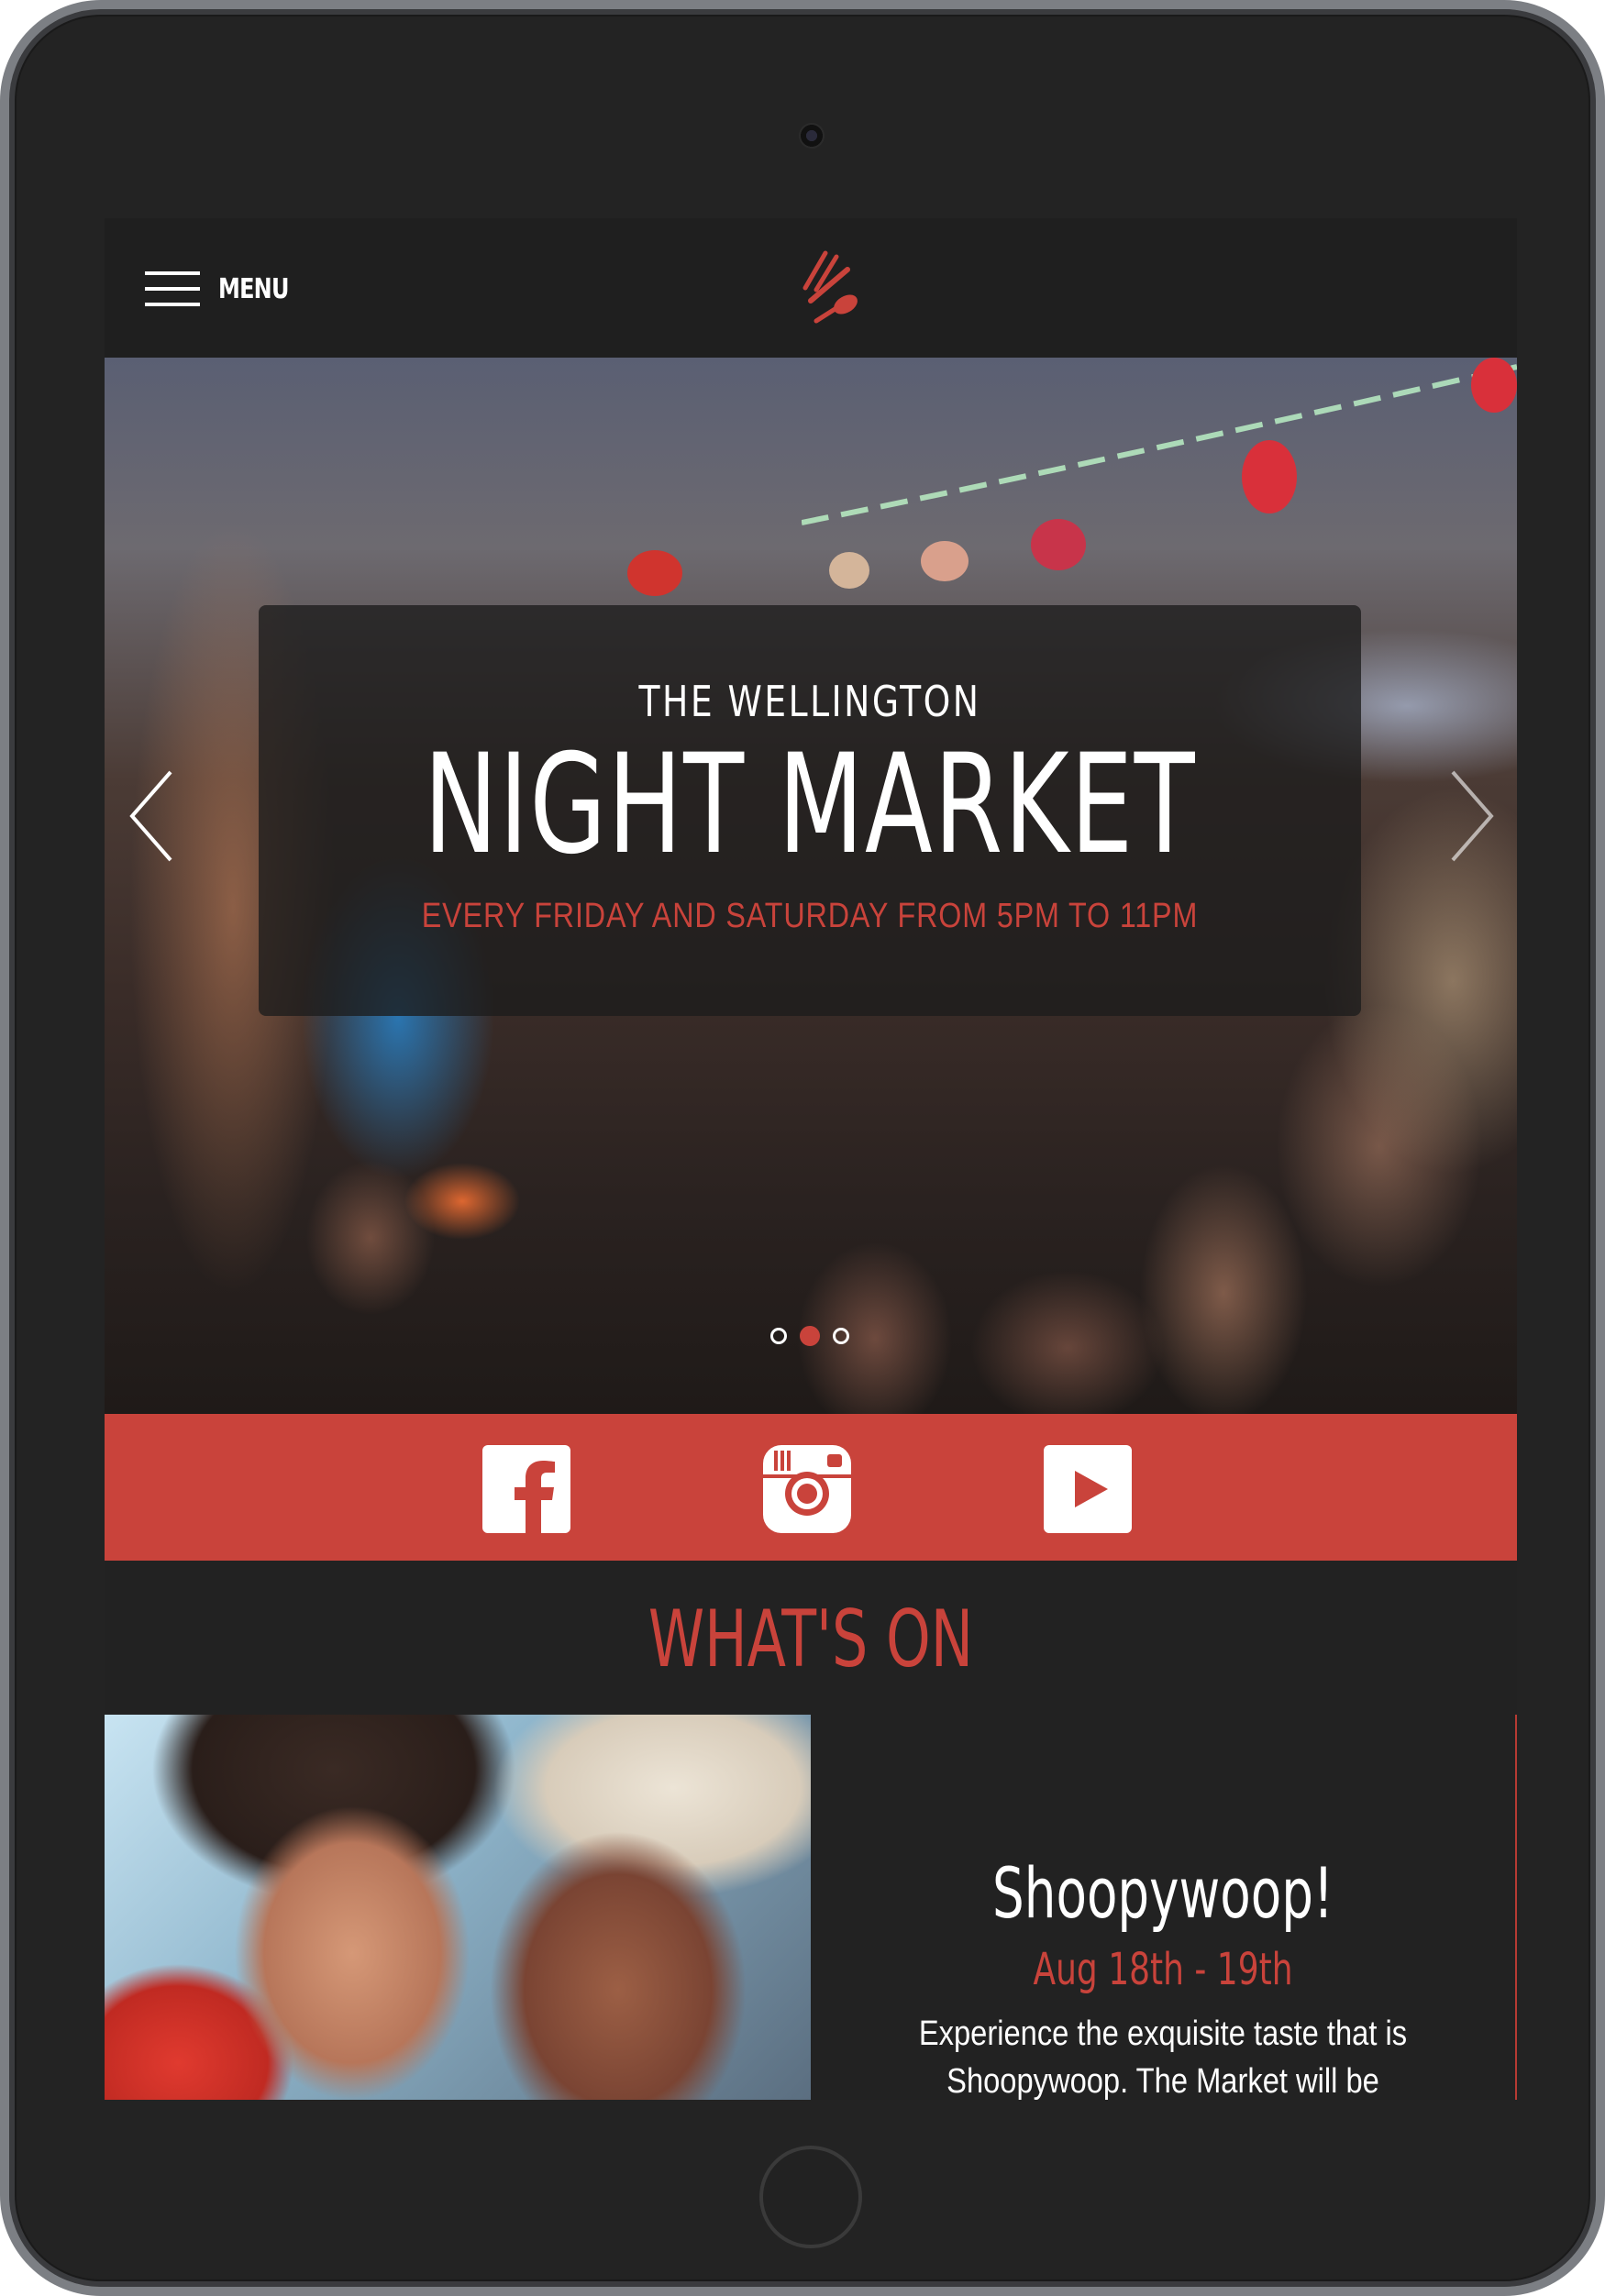 Image resolution: width=1605 pixels, height=2296 pixels. Describe the element at coordinates (1163, 1969) in the screenshot. I see `event-dates: Aug 18th - 19th` at that location.